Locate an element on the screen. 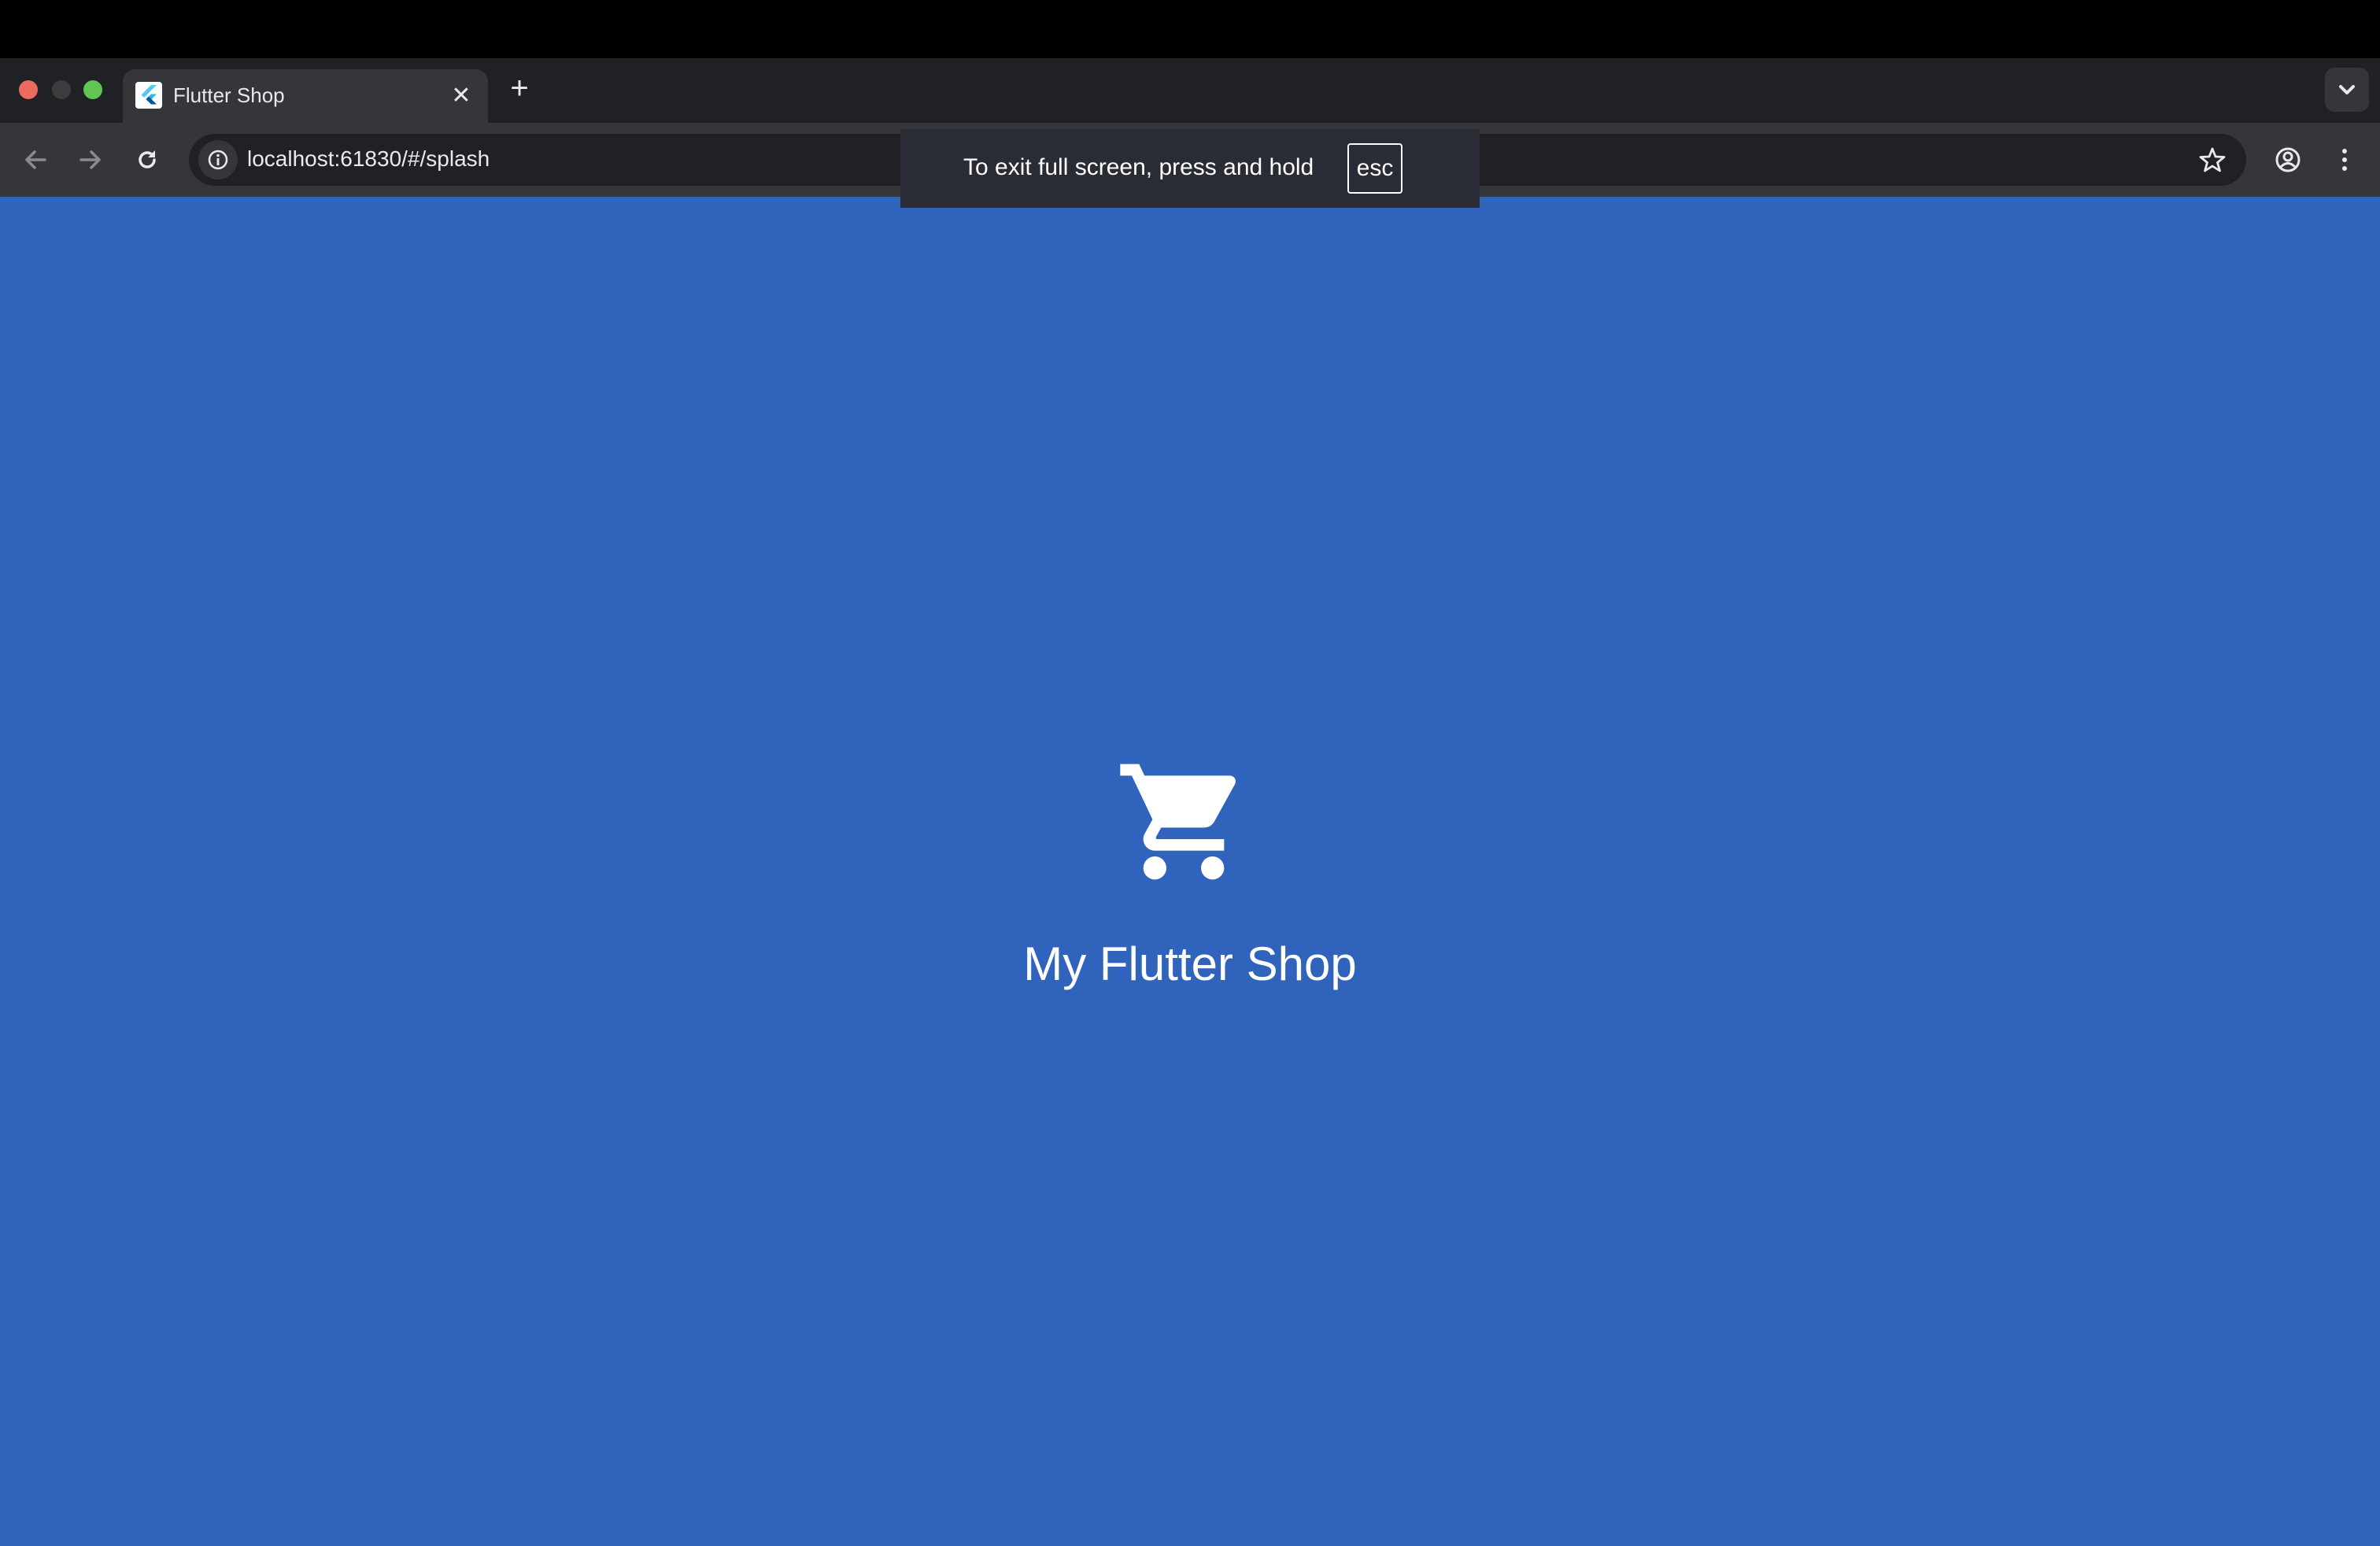  flutter-logo-icon is located at coordinates (148, 96).